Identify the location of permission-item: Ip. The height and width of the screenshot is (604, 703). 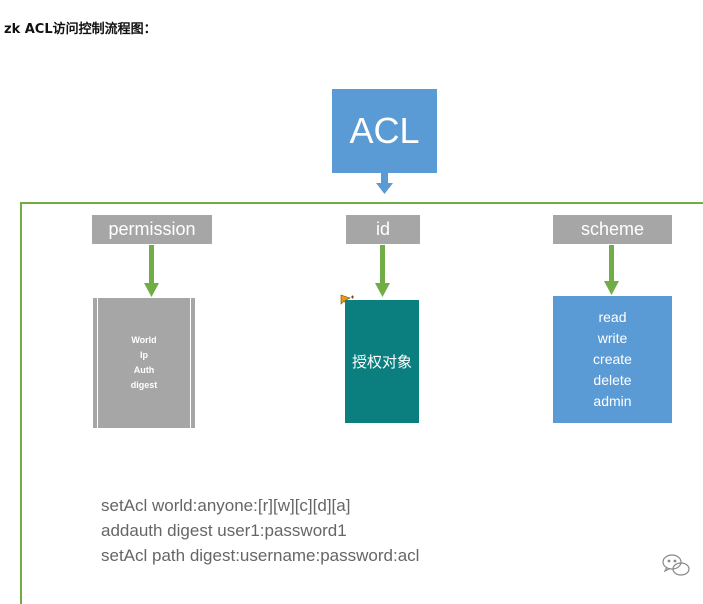
(144, 355).